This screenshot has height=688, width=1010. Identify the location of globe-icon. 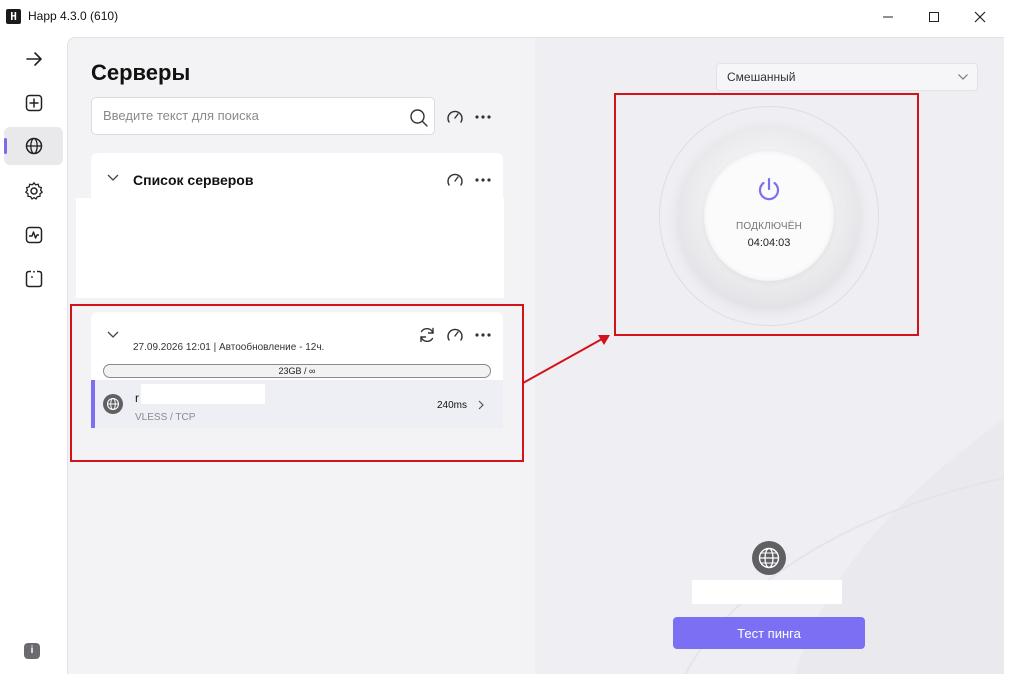
(33, 146).